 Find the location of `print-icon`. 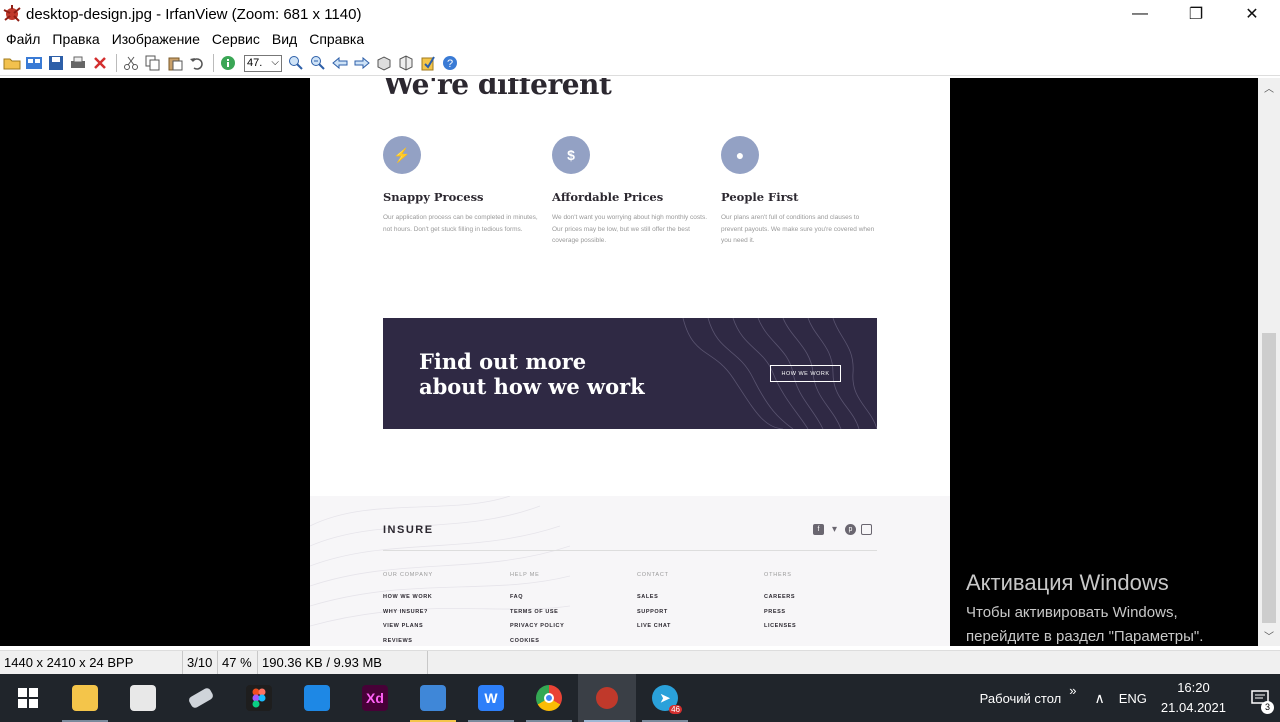

print-icon is located at coordinates (78, 63).